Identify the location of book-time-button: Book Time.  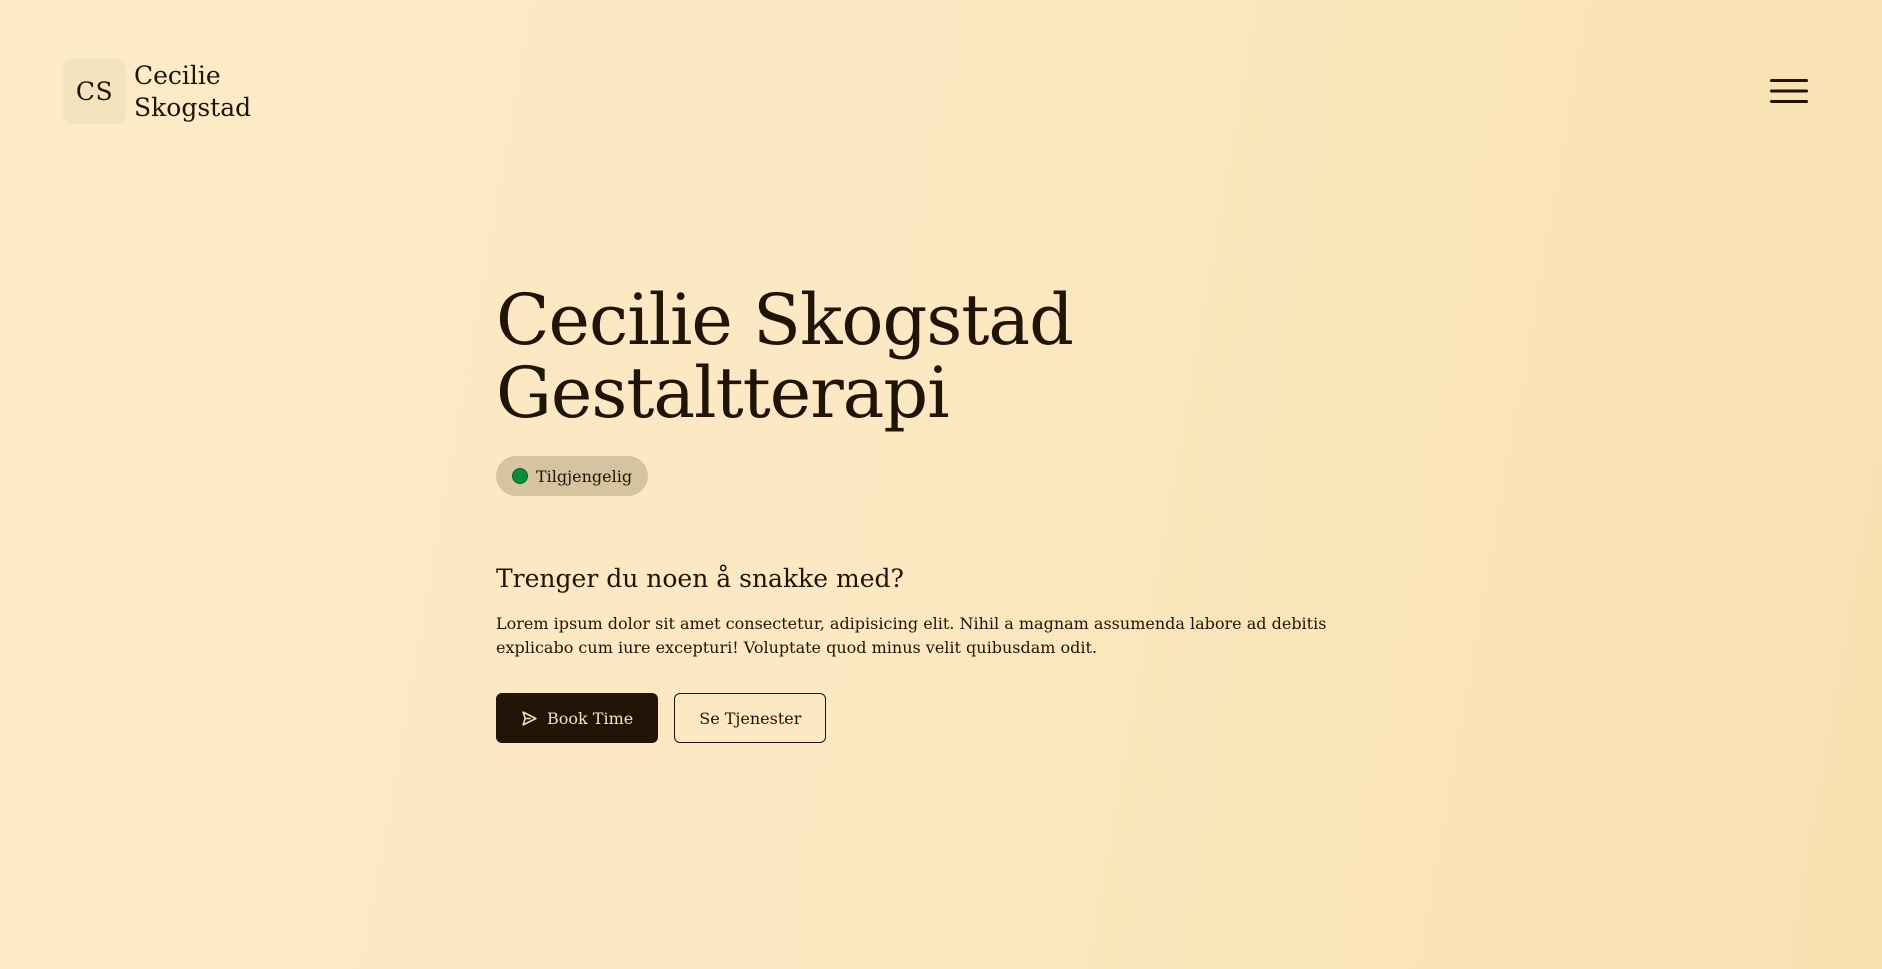
(577, 718).